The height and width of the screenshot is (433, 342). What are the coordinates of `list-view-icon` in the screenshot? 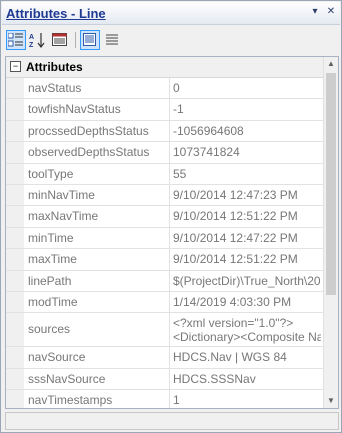 It's located at (112, 39).